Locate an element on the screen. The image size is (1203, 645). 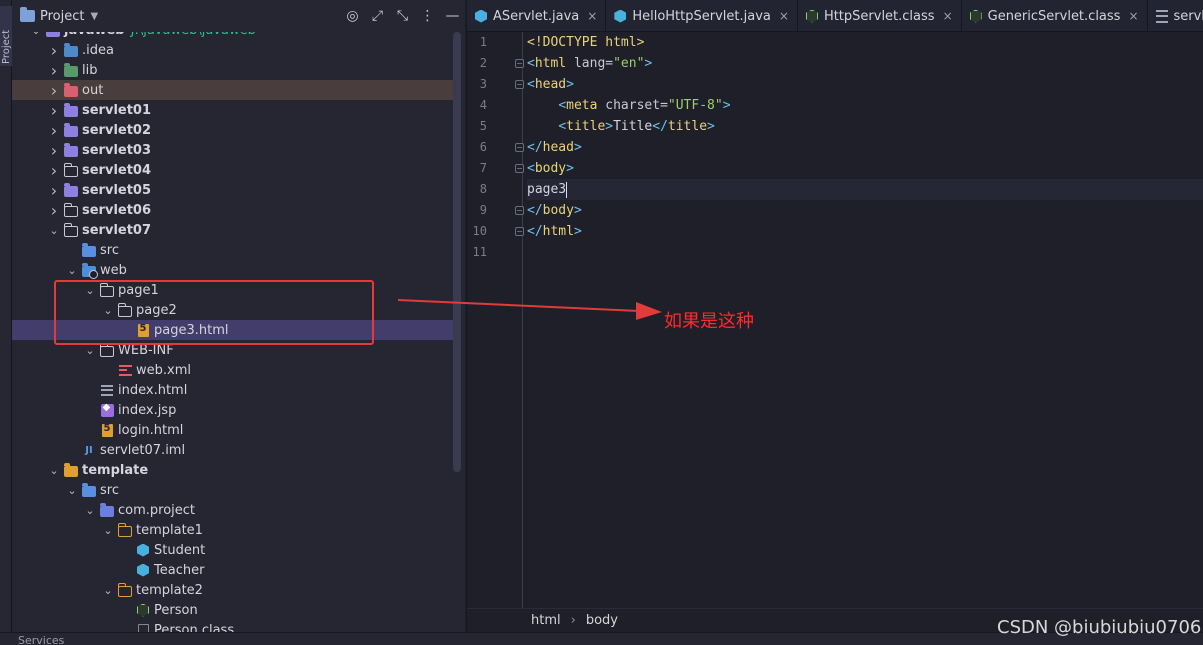
tree-item-idea: › .idea is located at coordinates (232, 50).